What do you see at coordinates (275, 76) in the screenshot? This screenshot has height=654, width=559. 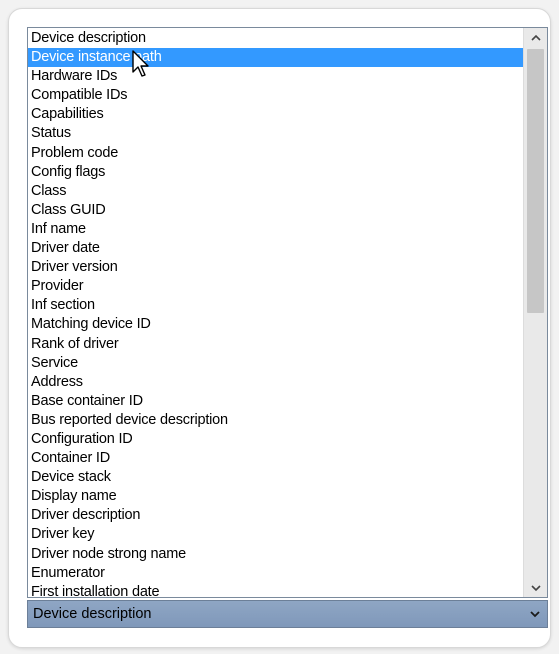 I see `list-item: Hardware IDs` at bounding box center [275, 76].